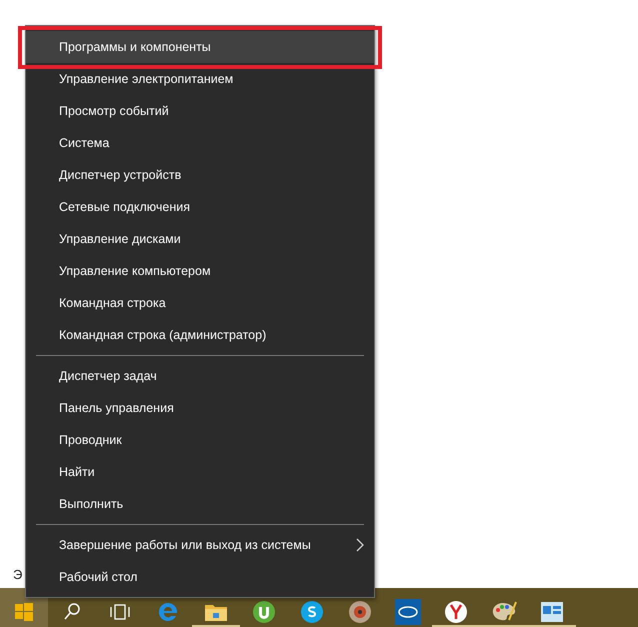  I want to click on menu-item: Программы и компоненты, so click(200, 47).